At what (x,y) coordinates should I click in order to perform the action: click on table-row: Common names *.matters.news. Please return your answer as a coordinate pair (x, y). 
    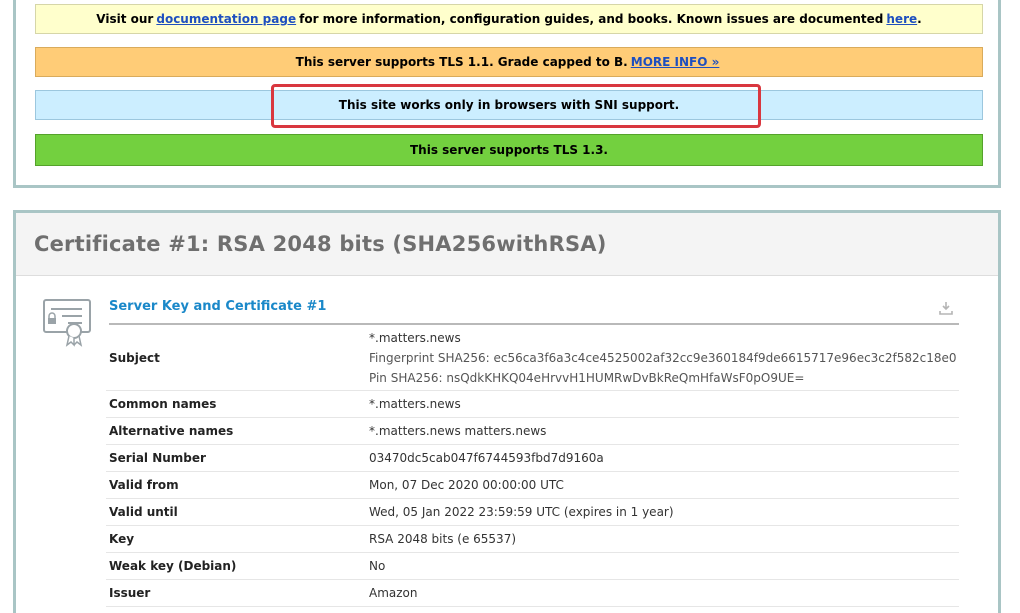
    Looking at the image, I should click on (532, 404).